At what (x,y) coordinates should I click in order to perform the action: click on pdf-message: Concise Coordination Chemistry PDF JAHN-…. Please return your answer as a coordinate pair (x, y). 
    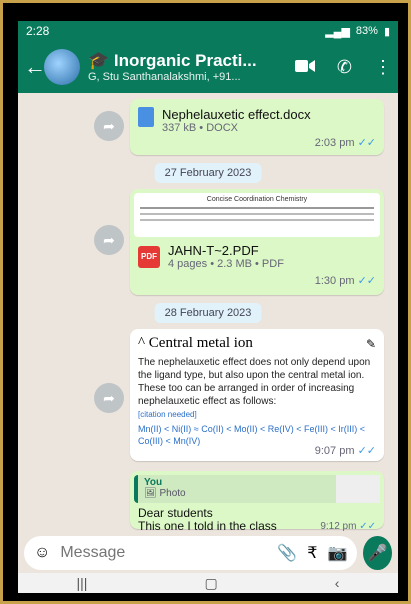
    Looking at the image, I should click on (257, 242).